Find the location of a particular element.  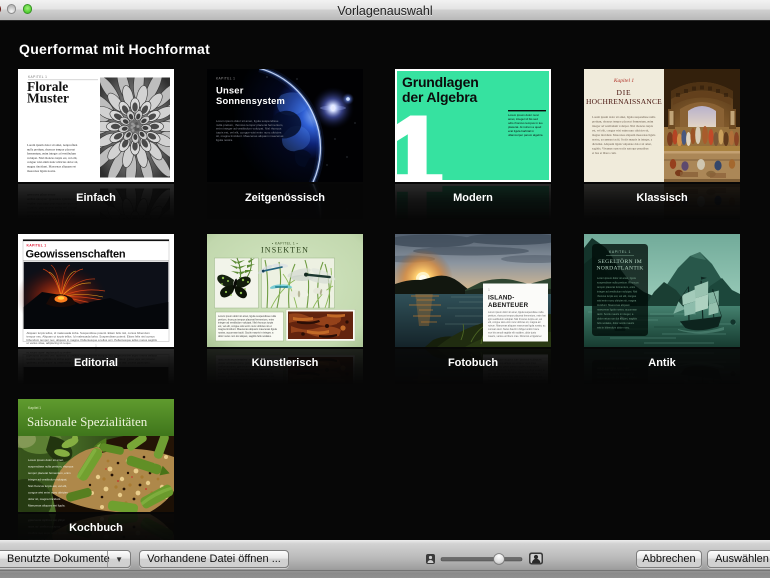

svg-text: tincidunt. Maecenas aliquam is located at coordinates (613, 305).